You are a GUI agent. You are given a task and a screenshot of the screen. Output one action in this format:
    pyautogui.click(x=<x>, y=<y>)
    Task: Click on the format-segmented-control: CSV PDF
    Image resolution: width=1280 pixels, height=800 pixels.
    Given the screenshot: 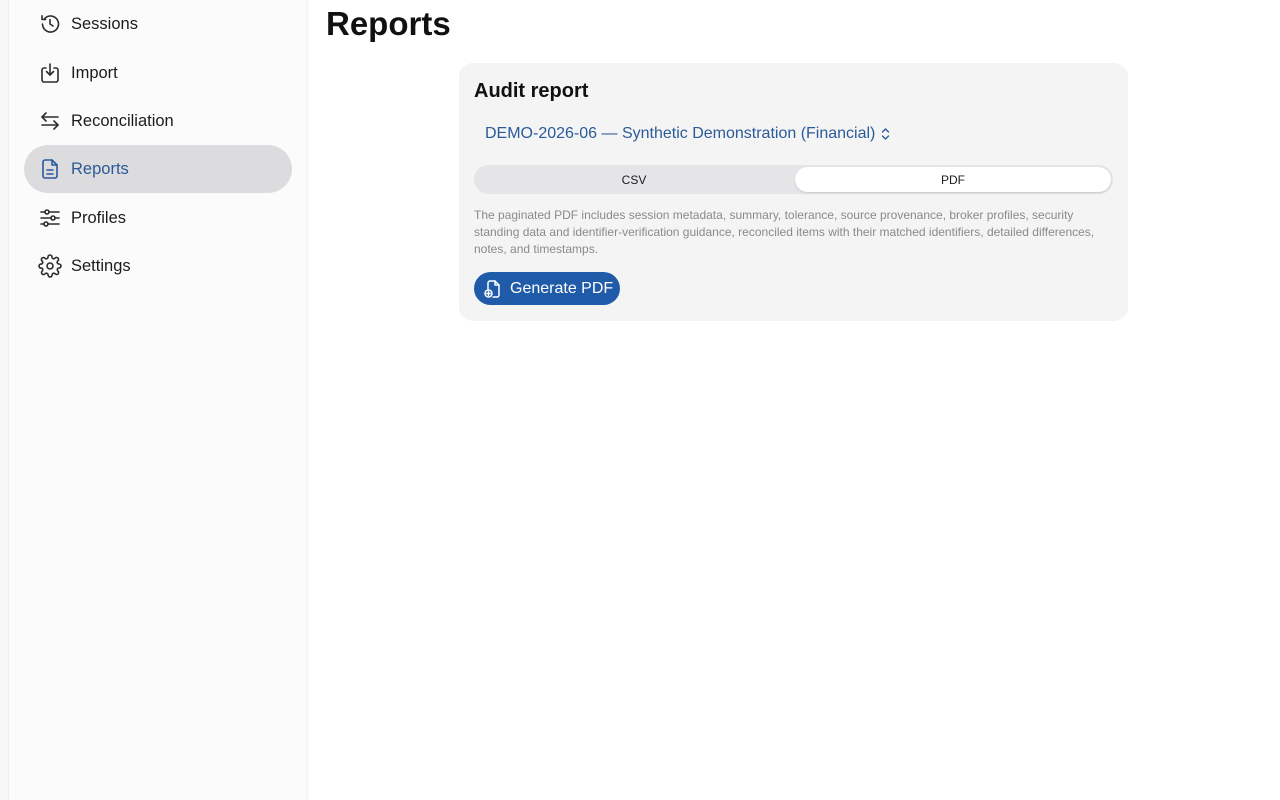 What is the action you would take?
    pyautogui.click(x=793, y=179)
    